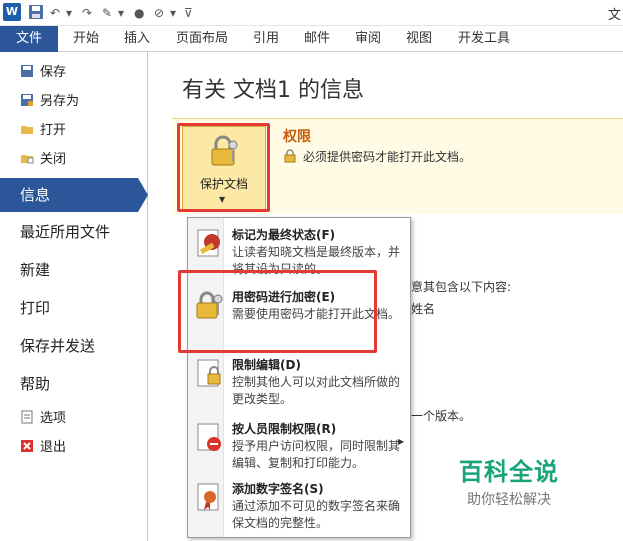  What do you see at coordinates (202, 39) in the screenshot?
I see `tab-page-layout: 页面布局` at bounding box center [202, 39].